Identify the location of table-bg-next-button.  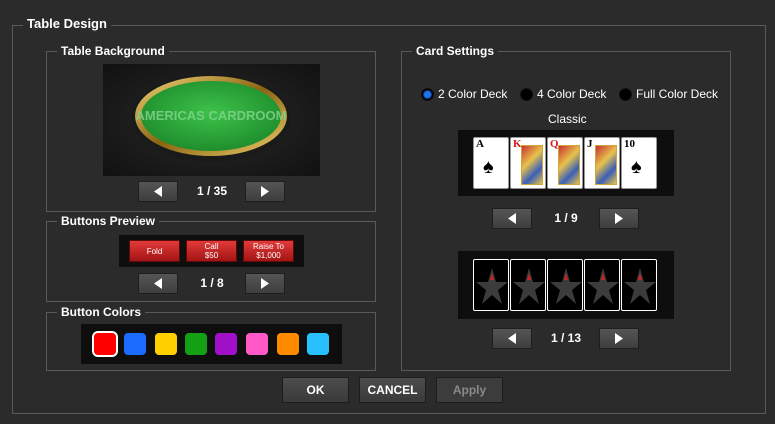
(265, 191).